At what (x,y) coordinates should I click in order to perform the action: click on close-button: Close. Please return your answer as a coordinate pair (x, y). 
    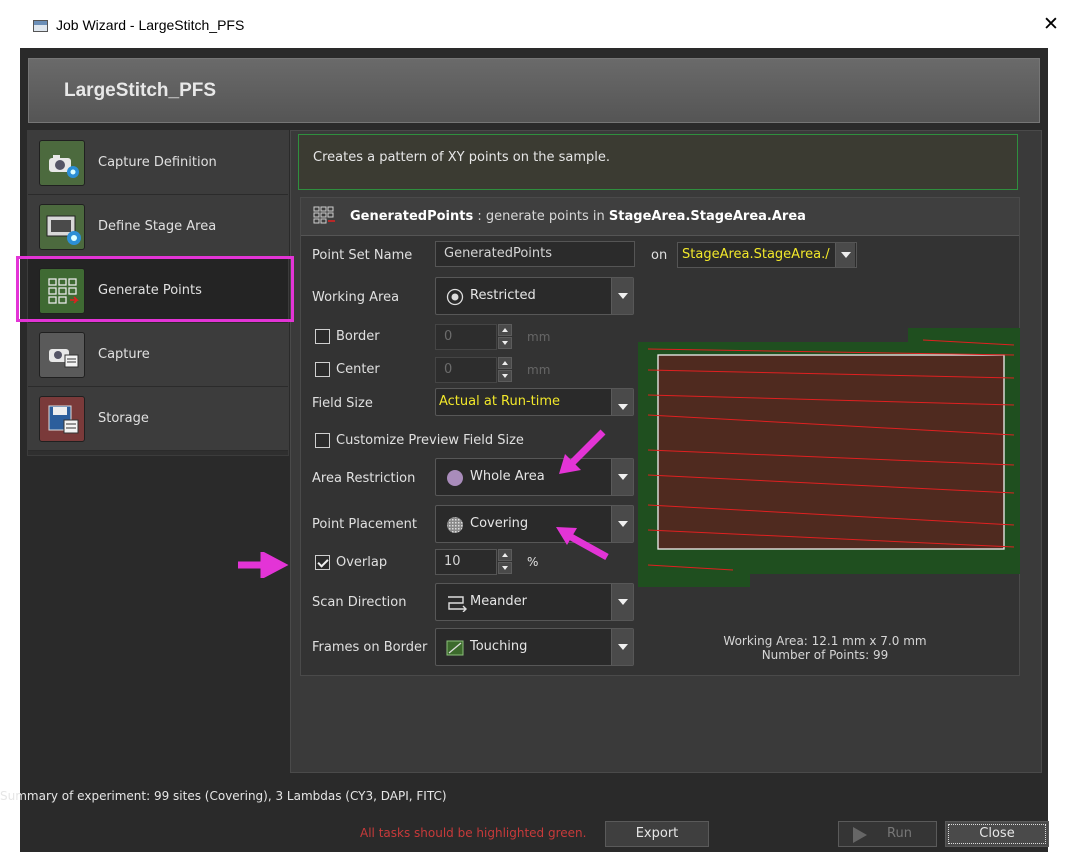
    Looking at the image, I should click on (997, 834).